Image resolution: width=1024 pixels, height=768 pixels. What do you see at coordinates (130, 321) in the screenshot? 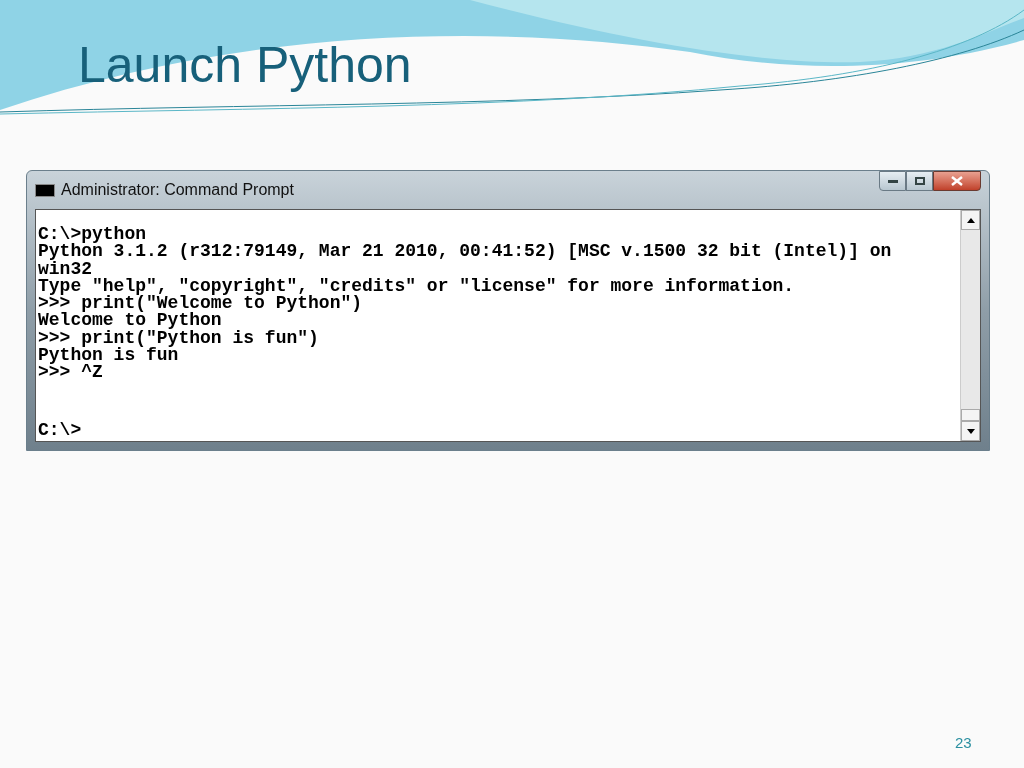
I see `console-line: Welcome to Python` at bounding box center [130, 321].